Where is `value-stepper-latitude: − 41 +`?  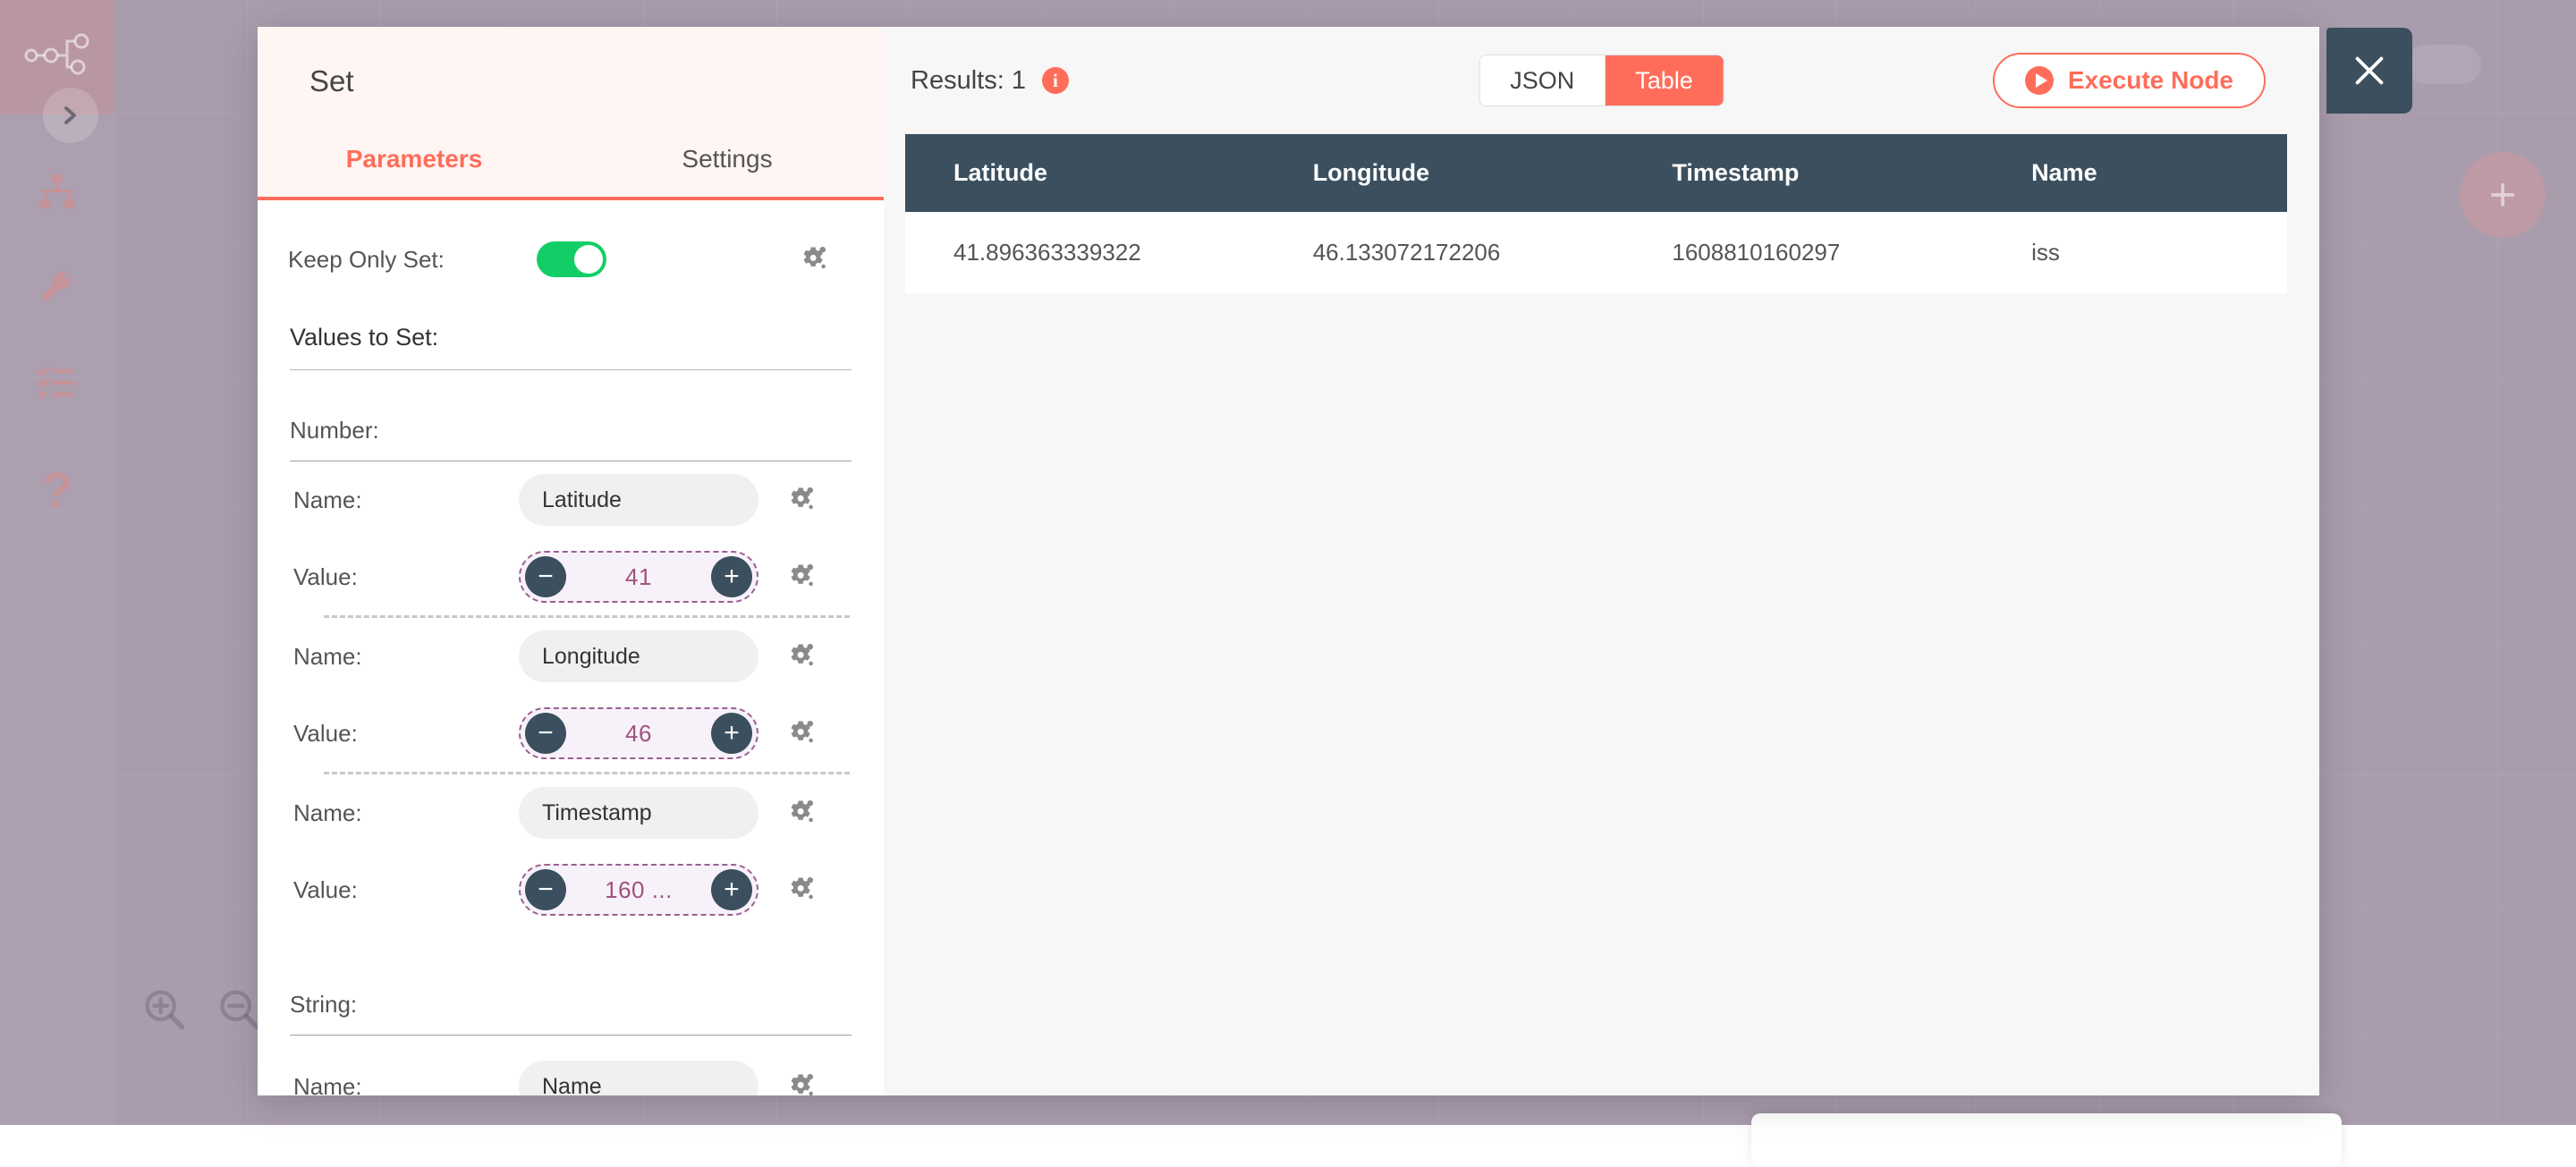 value-stepper-latitude: − 41 + is located at coordinates (638, 577).